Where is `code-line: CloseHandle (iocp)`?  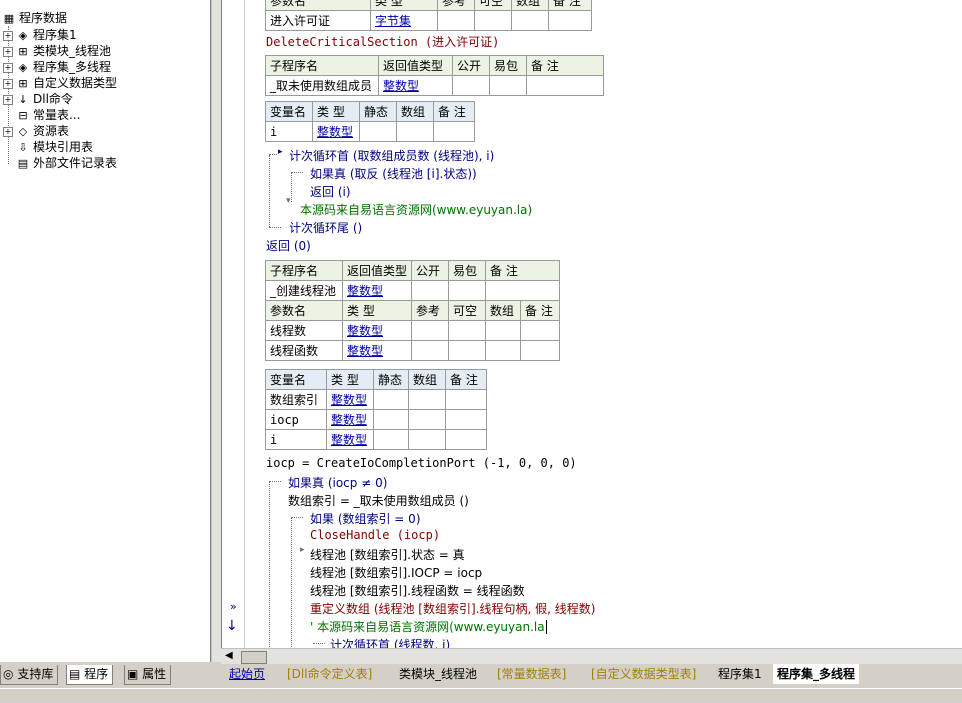 code-line: CloseHandle (iocp) is located at coordinates (375, 535).